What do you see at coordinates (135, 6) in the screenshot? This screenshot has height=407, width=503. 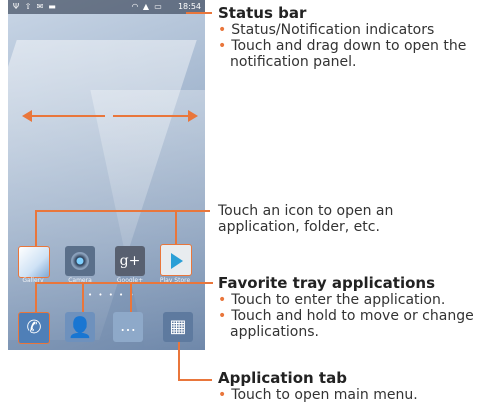 I see `wifi-icon: ◠` at bounding box center [135, 6].